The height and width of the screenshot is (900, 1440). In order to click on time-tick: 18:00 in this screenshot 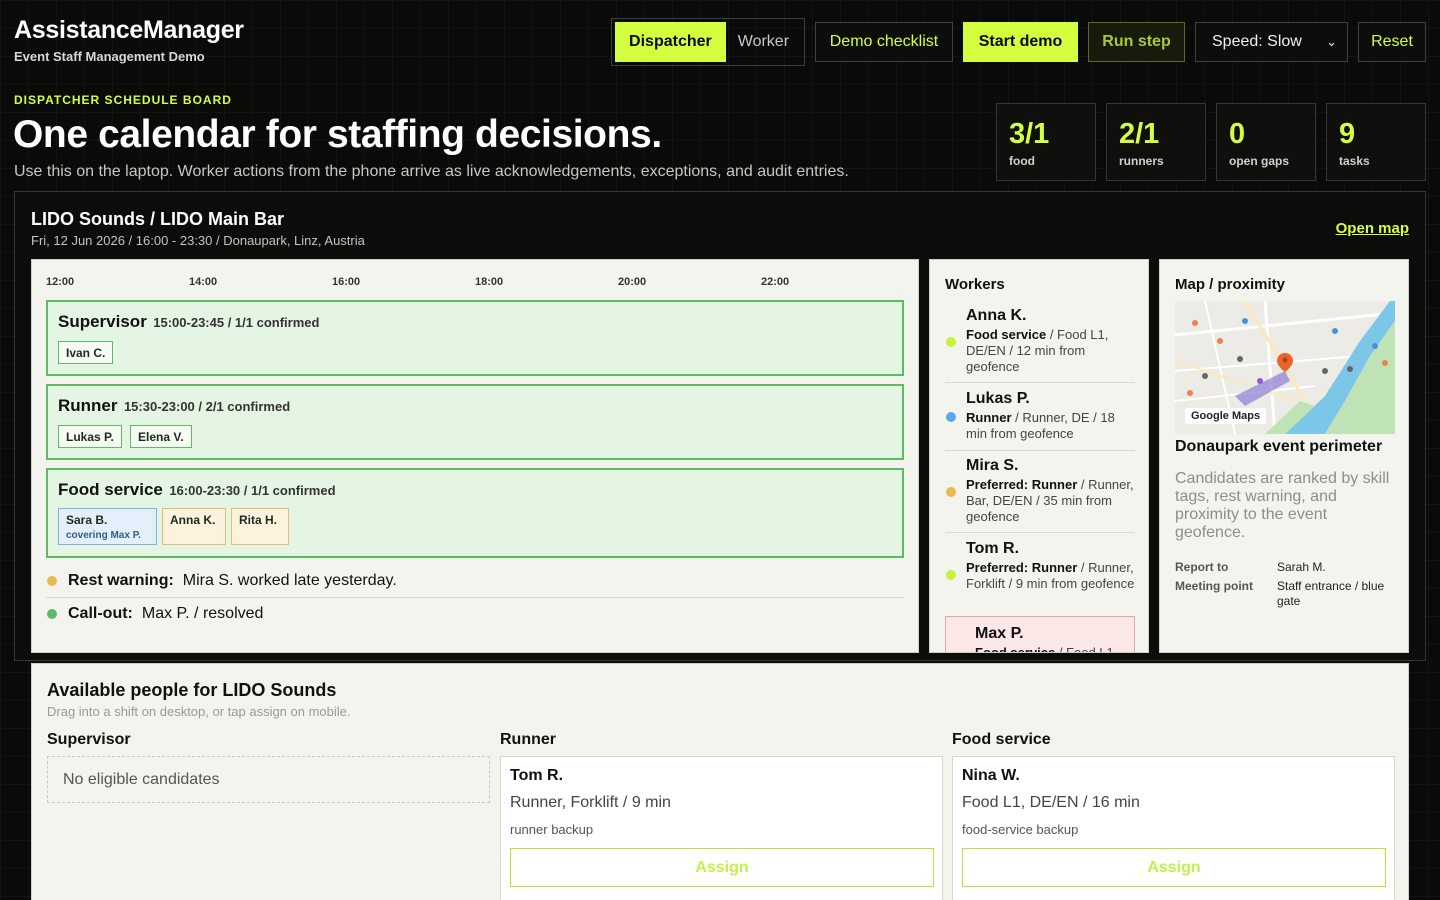, I will do `click(489, 282)`.